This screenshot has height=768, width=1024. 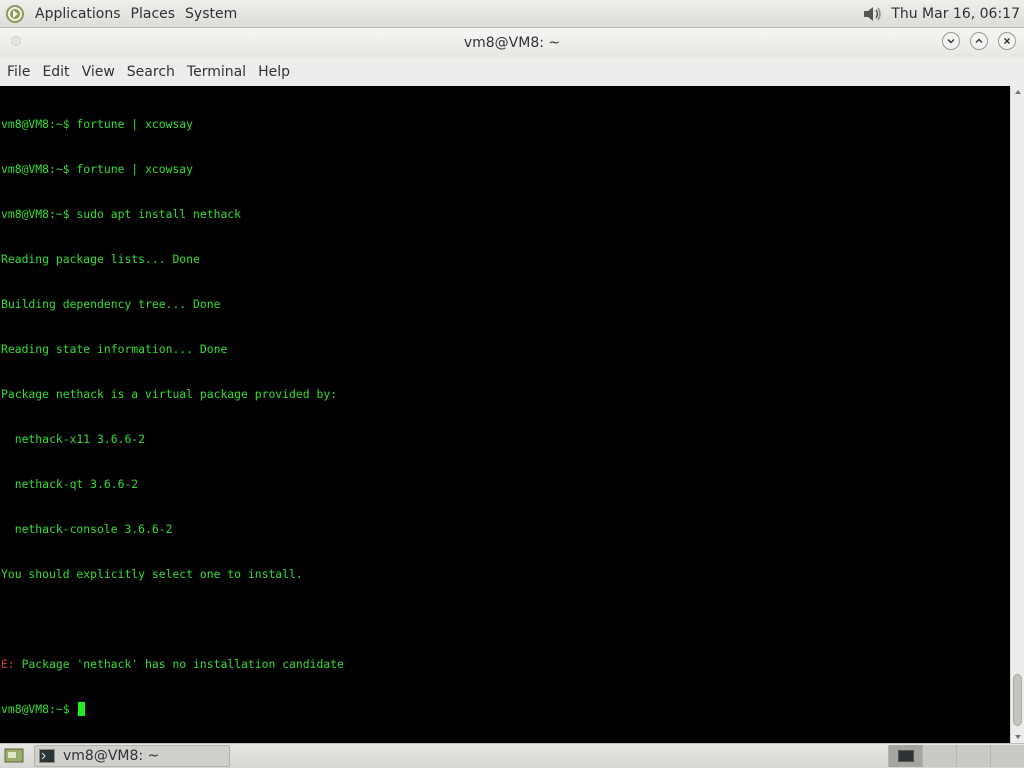 I want to click on minimize-button, so click(x=951, y=41).